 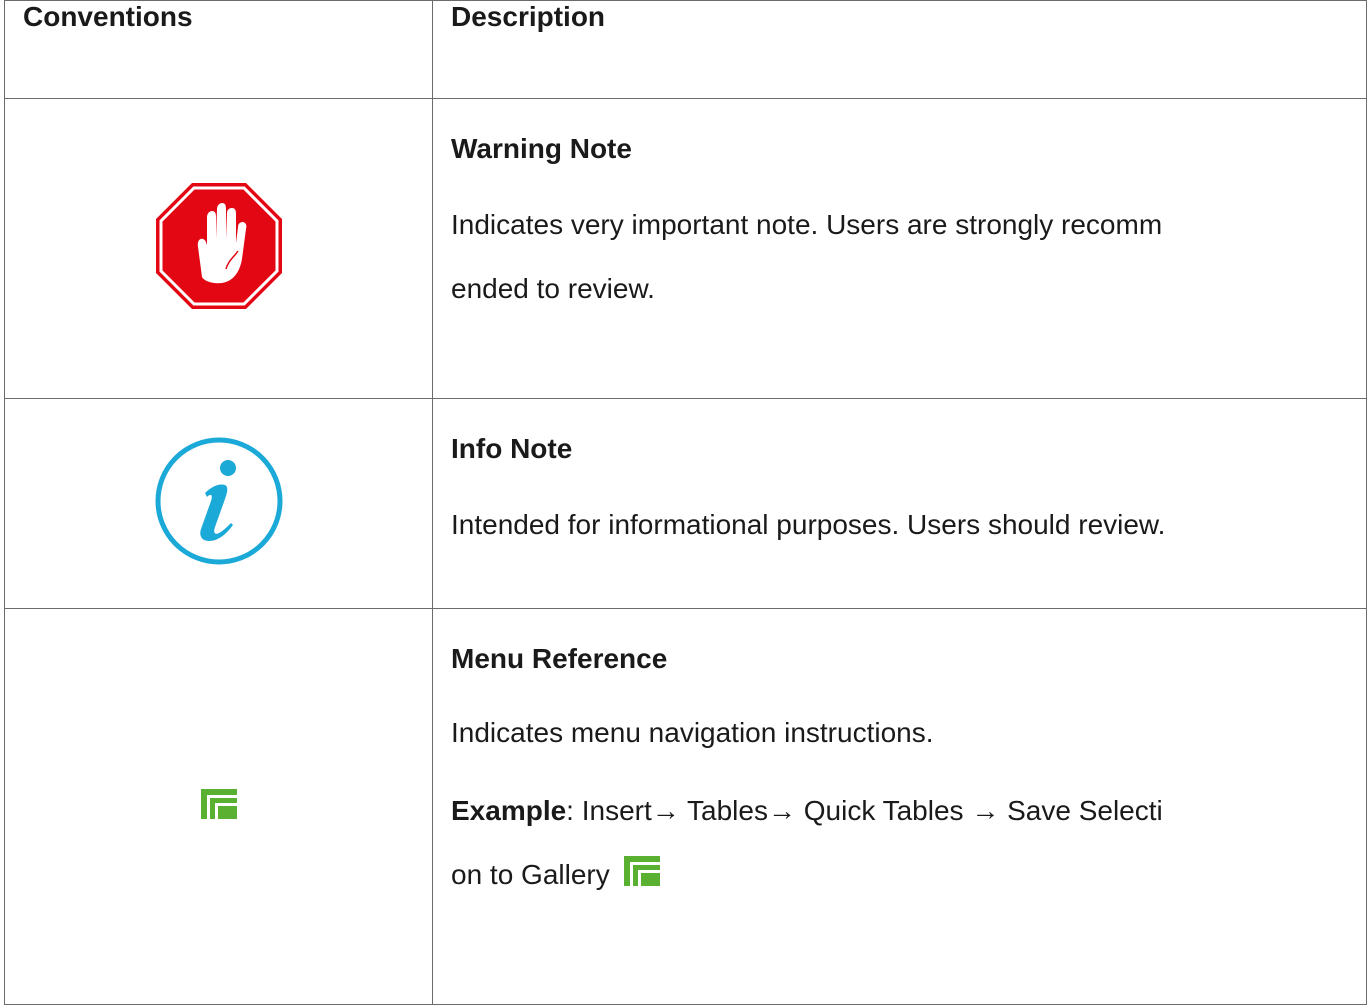 I want to click on menu-reference-title: Menu Reference, so click(x=559, y=658).